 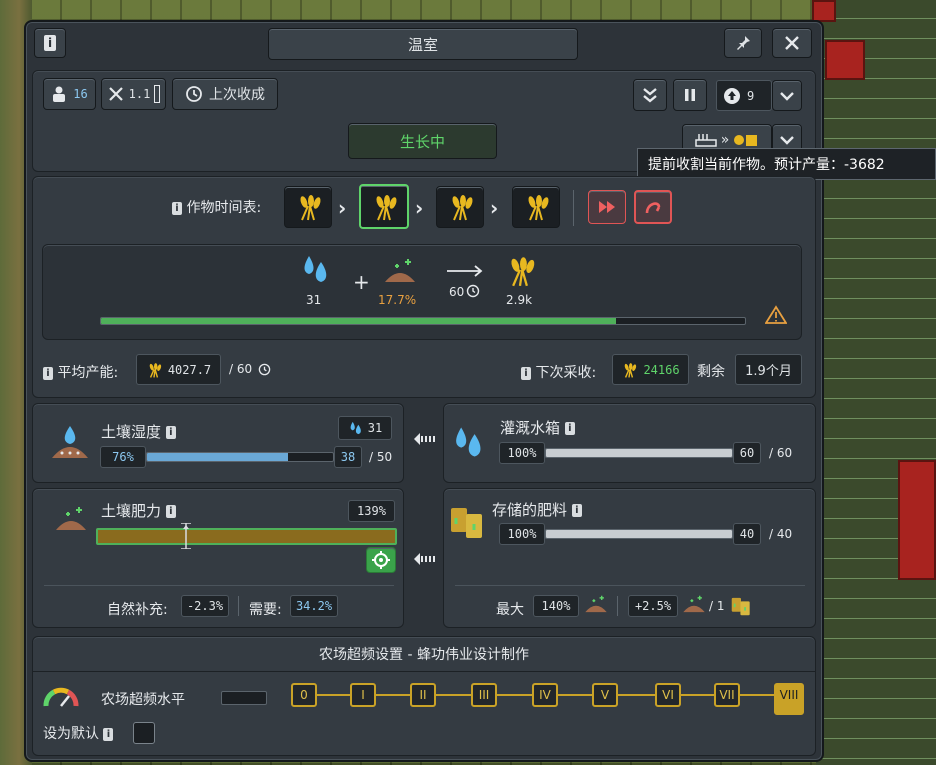 I want to click on remaining-label: 剩余, so click(x=711, y=372).